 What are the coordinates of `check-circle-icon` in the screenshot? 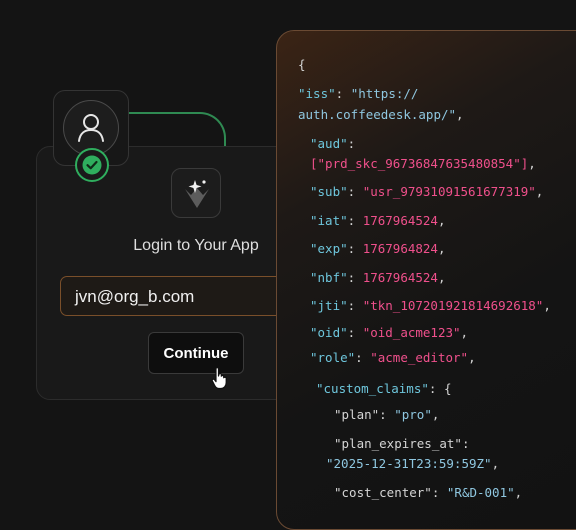 It's located at (92, 165).